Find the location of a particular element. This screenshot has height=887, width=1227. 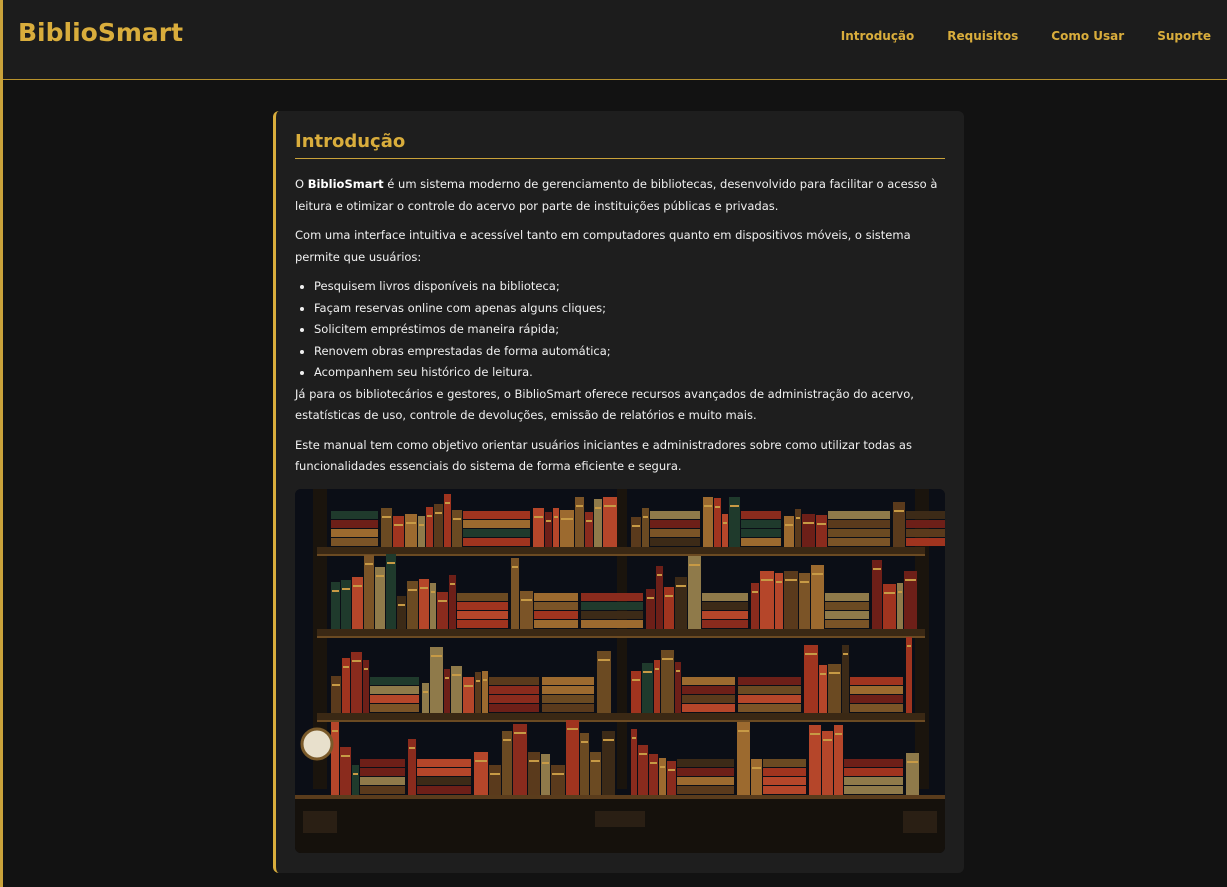

nav-link-como-usar: Como Usar is located at coordinates (1087, 36).